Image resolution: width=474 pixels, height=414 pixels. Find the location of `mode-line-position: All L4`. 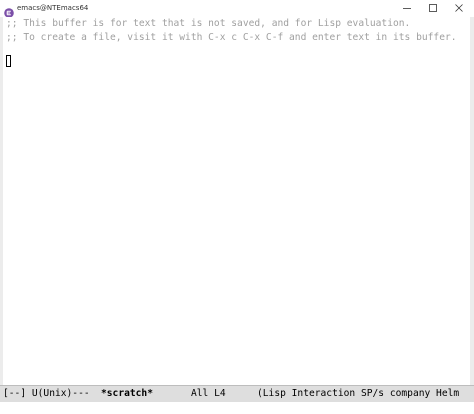

mode-line-position: All L4 is located at coordinates (208, 393).